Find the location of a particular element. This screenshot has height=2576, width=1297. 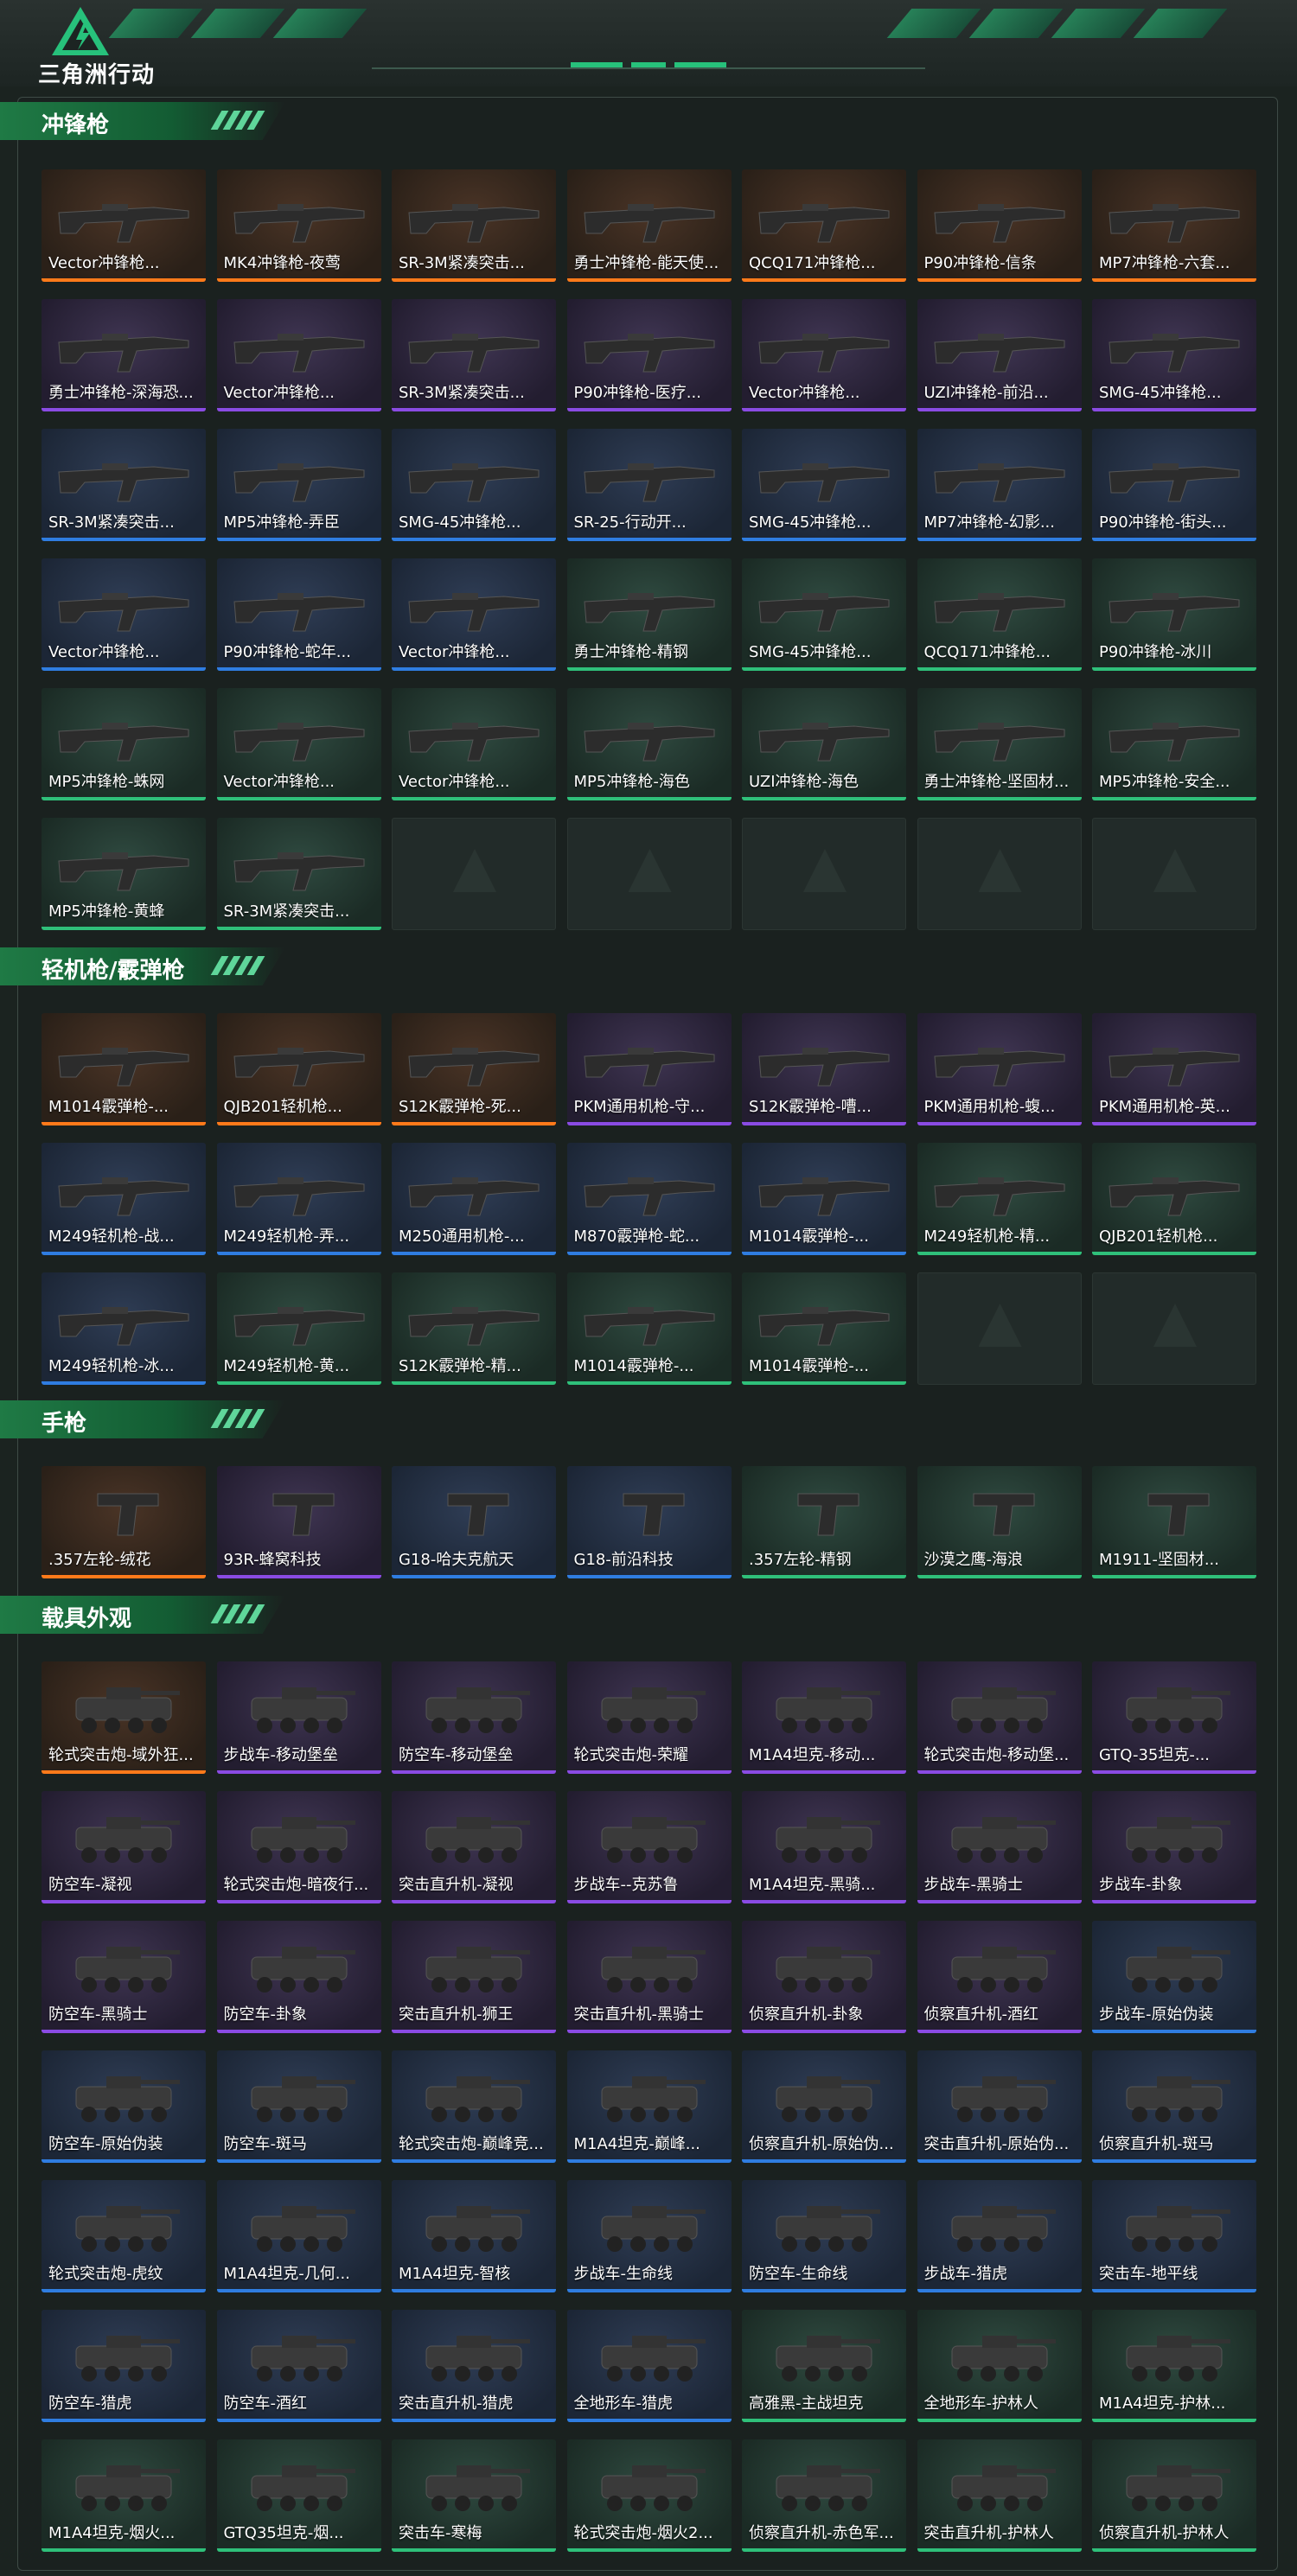

skin-card: 防空车-卦象 is located at coordinates (299, 1977).